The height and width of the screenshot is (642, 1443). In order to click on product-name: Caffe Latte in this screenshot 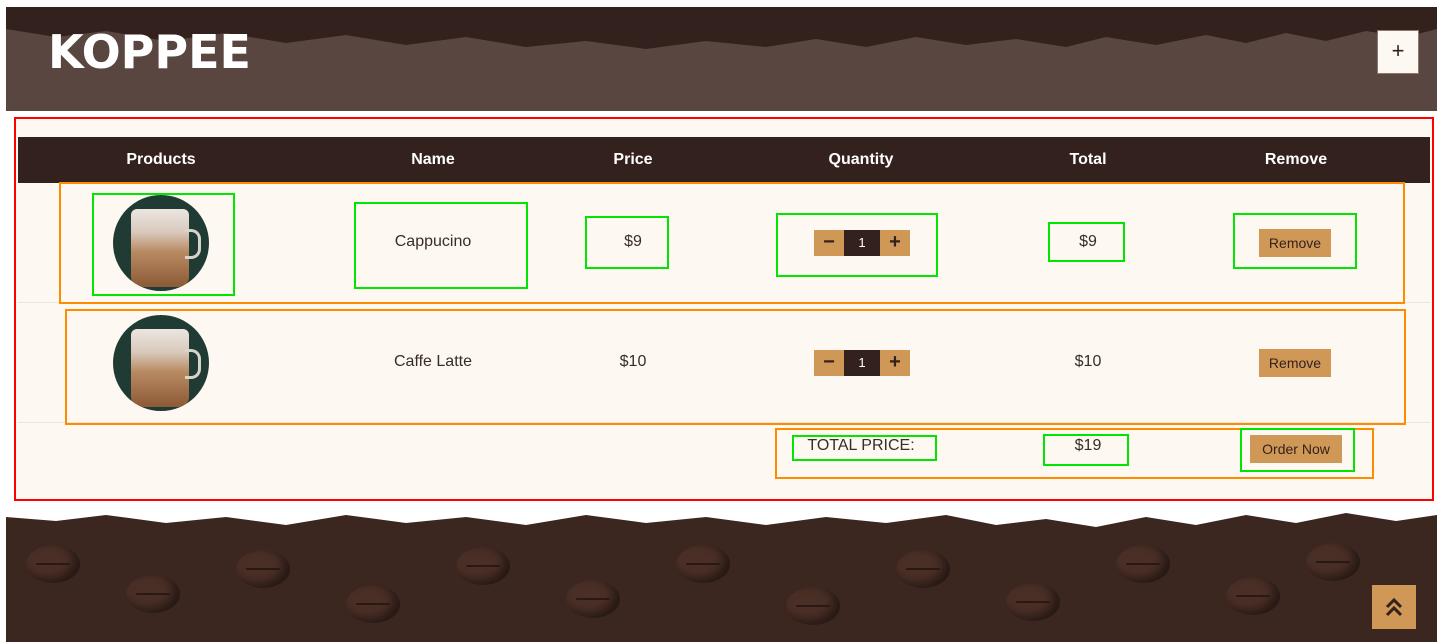, I will do `click(433, 361)`.